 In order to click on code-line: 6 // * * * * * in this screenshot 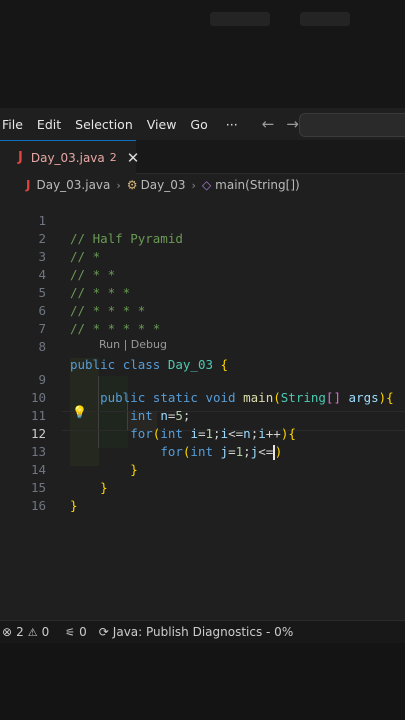, I will do `click(202, 310)`.